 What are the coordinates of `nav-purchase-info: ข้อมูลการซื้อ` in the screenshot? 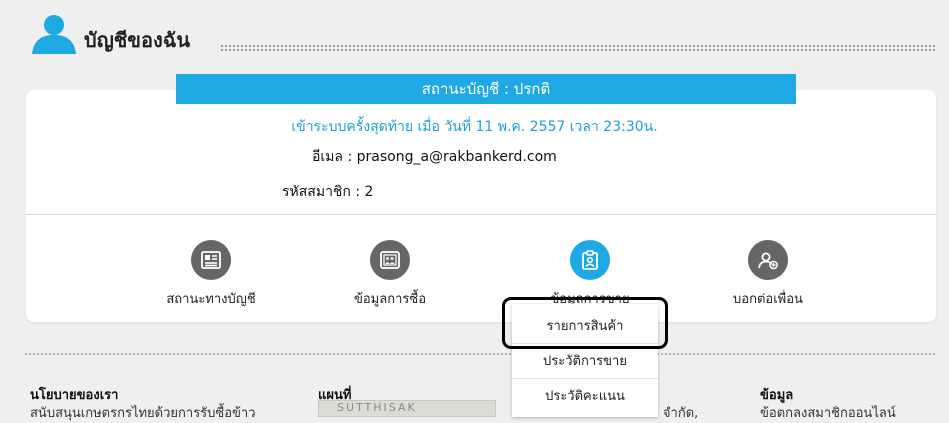 It's located at (390, 275).